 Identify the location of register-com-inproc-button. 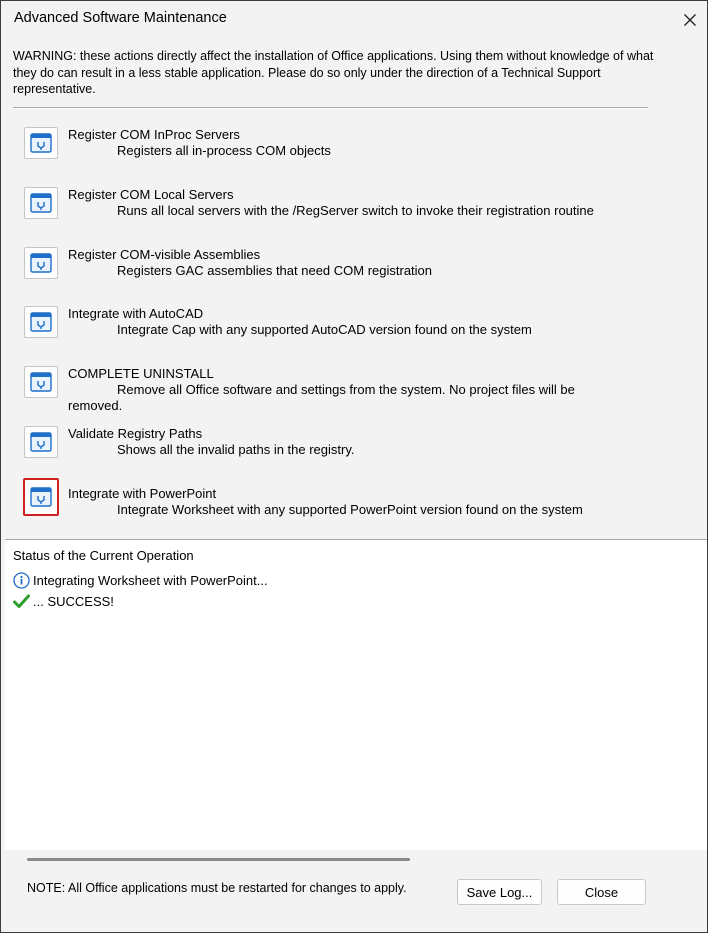
(41, 143).